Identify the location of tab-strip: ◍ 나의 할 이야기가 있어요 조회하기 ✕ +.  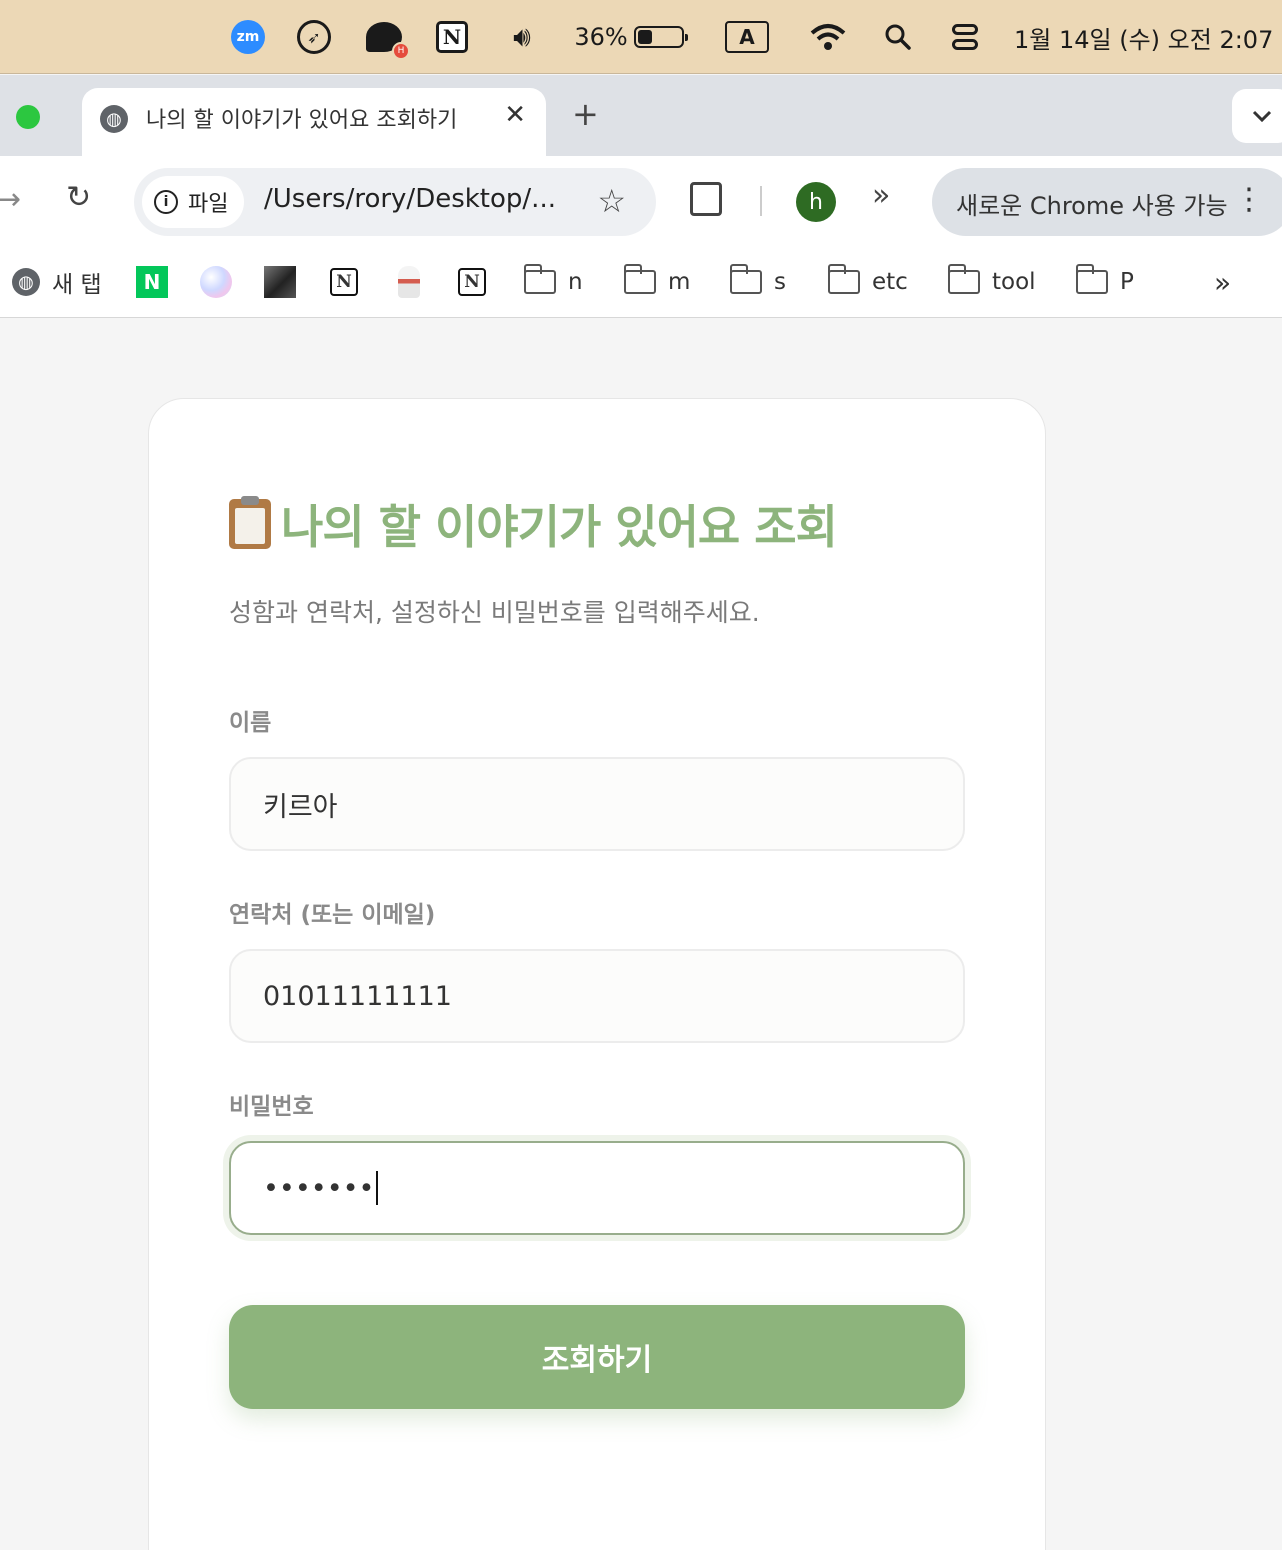
(641, 115).